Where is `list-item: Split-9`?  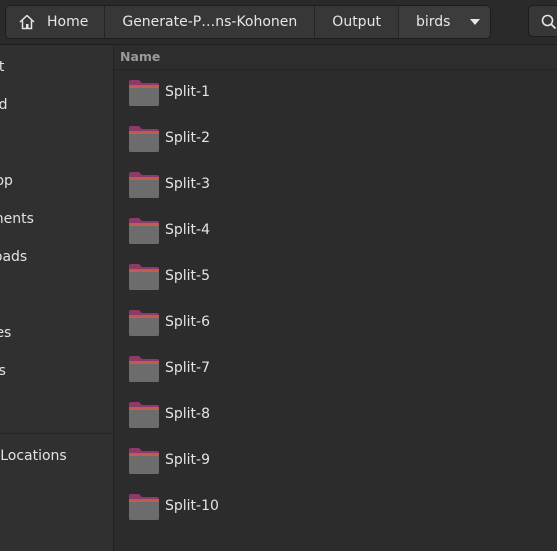
list-item: Split-9 is located at coordinates (335, 461).